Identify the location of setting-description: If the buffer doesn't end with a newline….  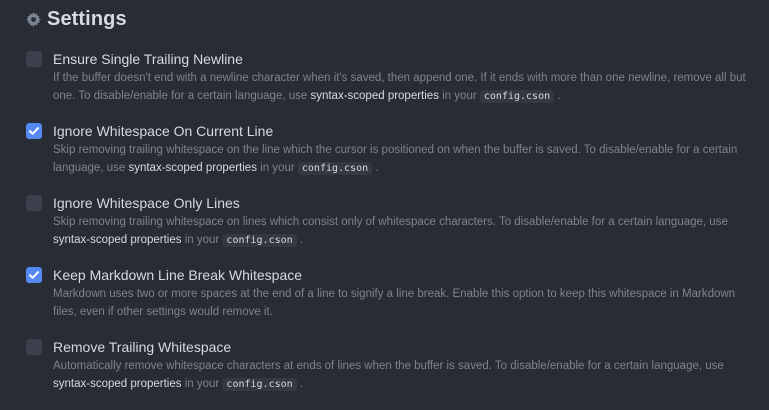
(399, 87).